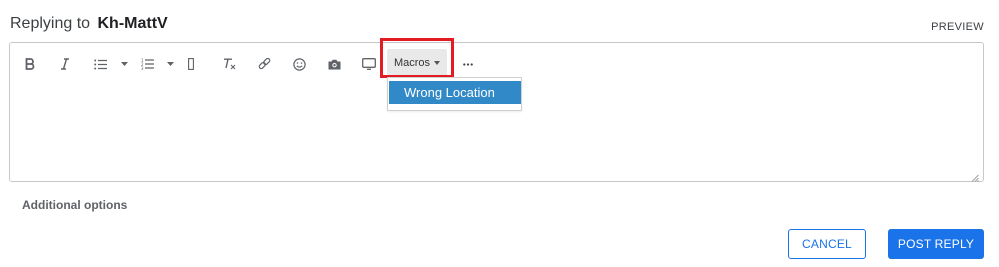 The height and width of the screenshot is (267, 999). I want to click on bulleted-list-icon, so click(100, 64).